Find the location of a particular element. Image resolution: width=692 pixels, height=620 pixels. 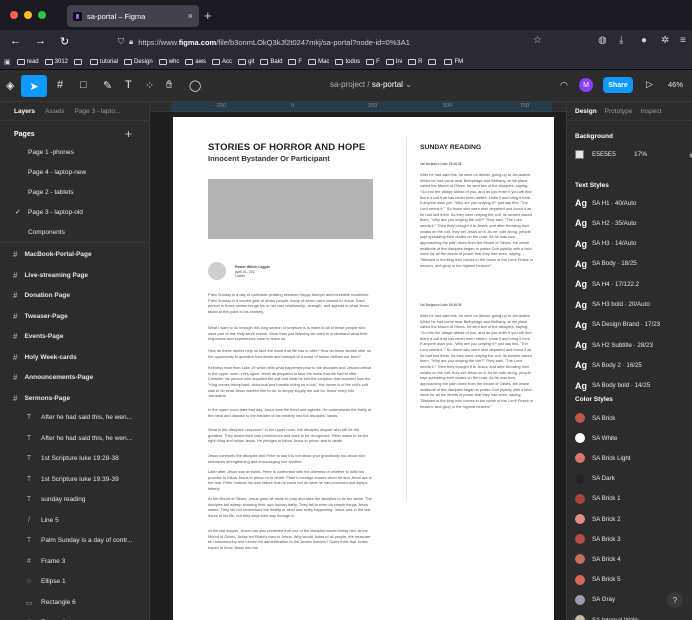

color-style-item: SA Brick 3 is located at coordinates (598, 539).